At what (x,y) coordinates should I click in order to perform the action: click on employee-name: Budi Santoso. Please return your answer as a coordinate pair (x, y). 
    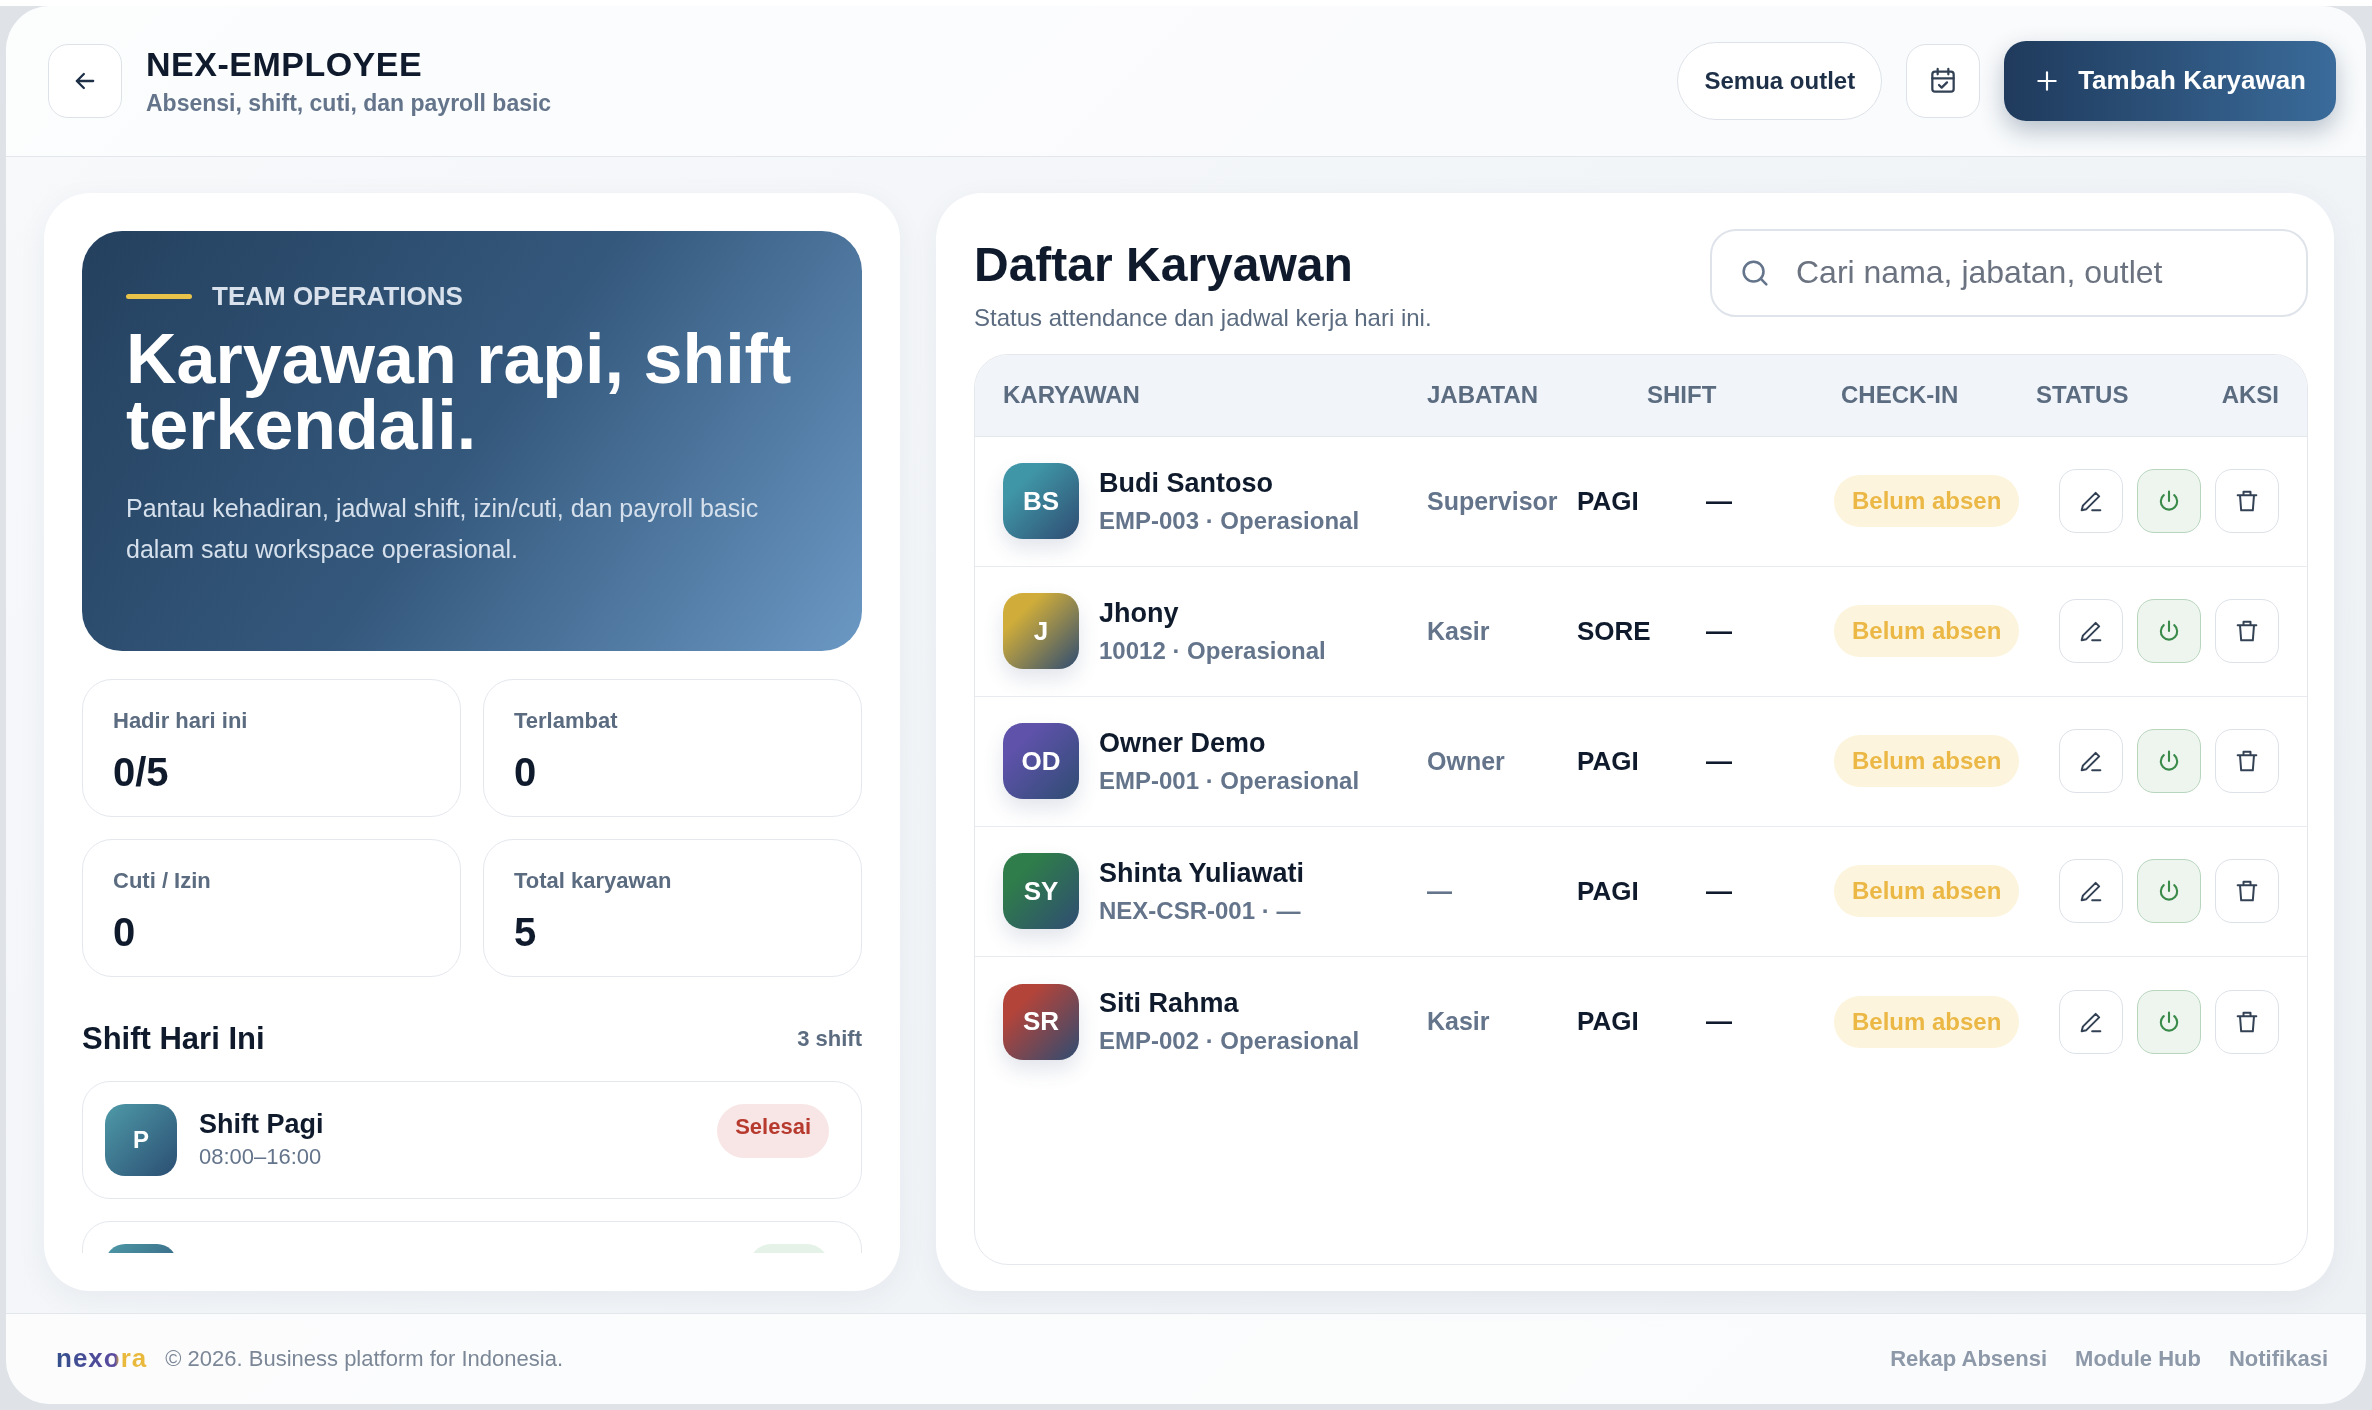
    Looking at the image, I should click on (1186, 483).